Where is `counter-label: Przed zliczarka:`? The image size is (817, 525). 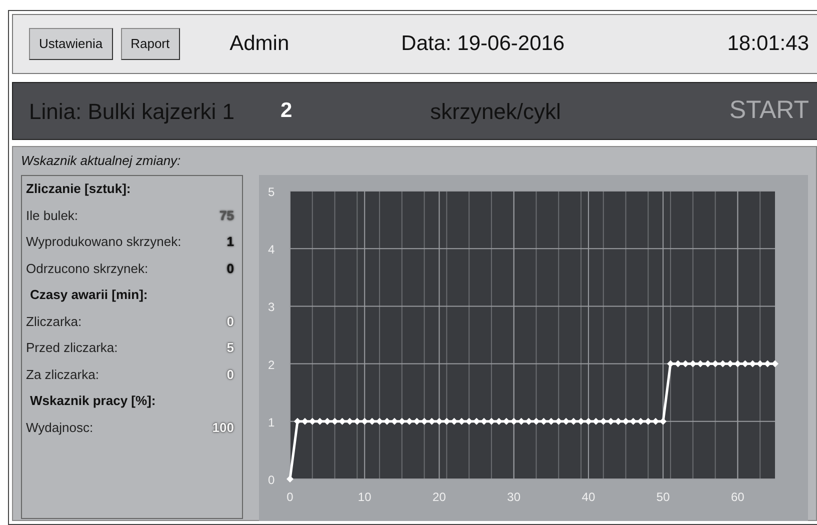 counter-label: Przed zliczarka: is located at coordinates (72, 348).